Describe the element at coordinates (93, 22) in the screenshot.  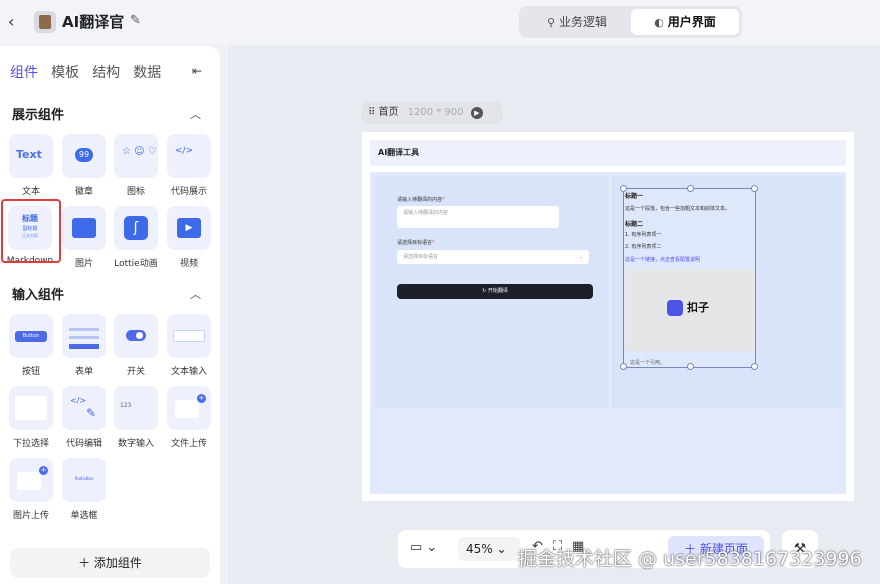
I see `app-title: AI翻译官` at that location.